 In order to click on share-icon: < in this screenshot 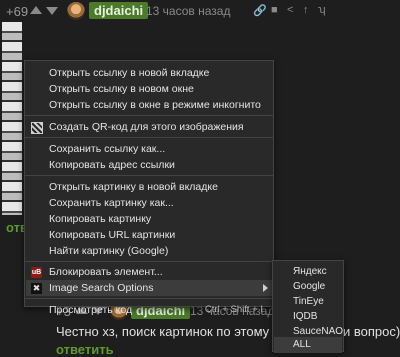, I will do `click(290, 10)`.